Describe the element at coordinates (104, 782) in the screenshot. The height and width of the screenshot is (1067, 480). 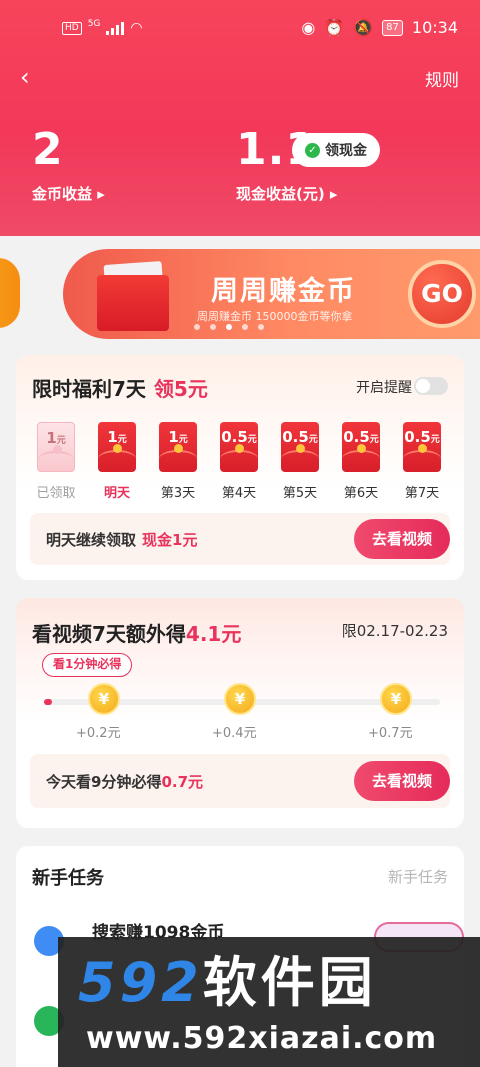
I see `video-bar-label: 今天看9分钟必得` at that location.